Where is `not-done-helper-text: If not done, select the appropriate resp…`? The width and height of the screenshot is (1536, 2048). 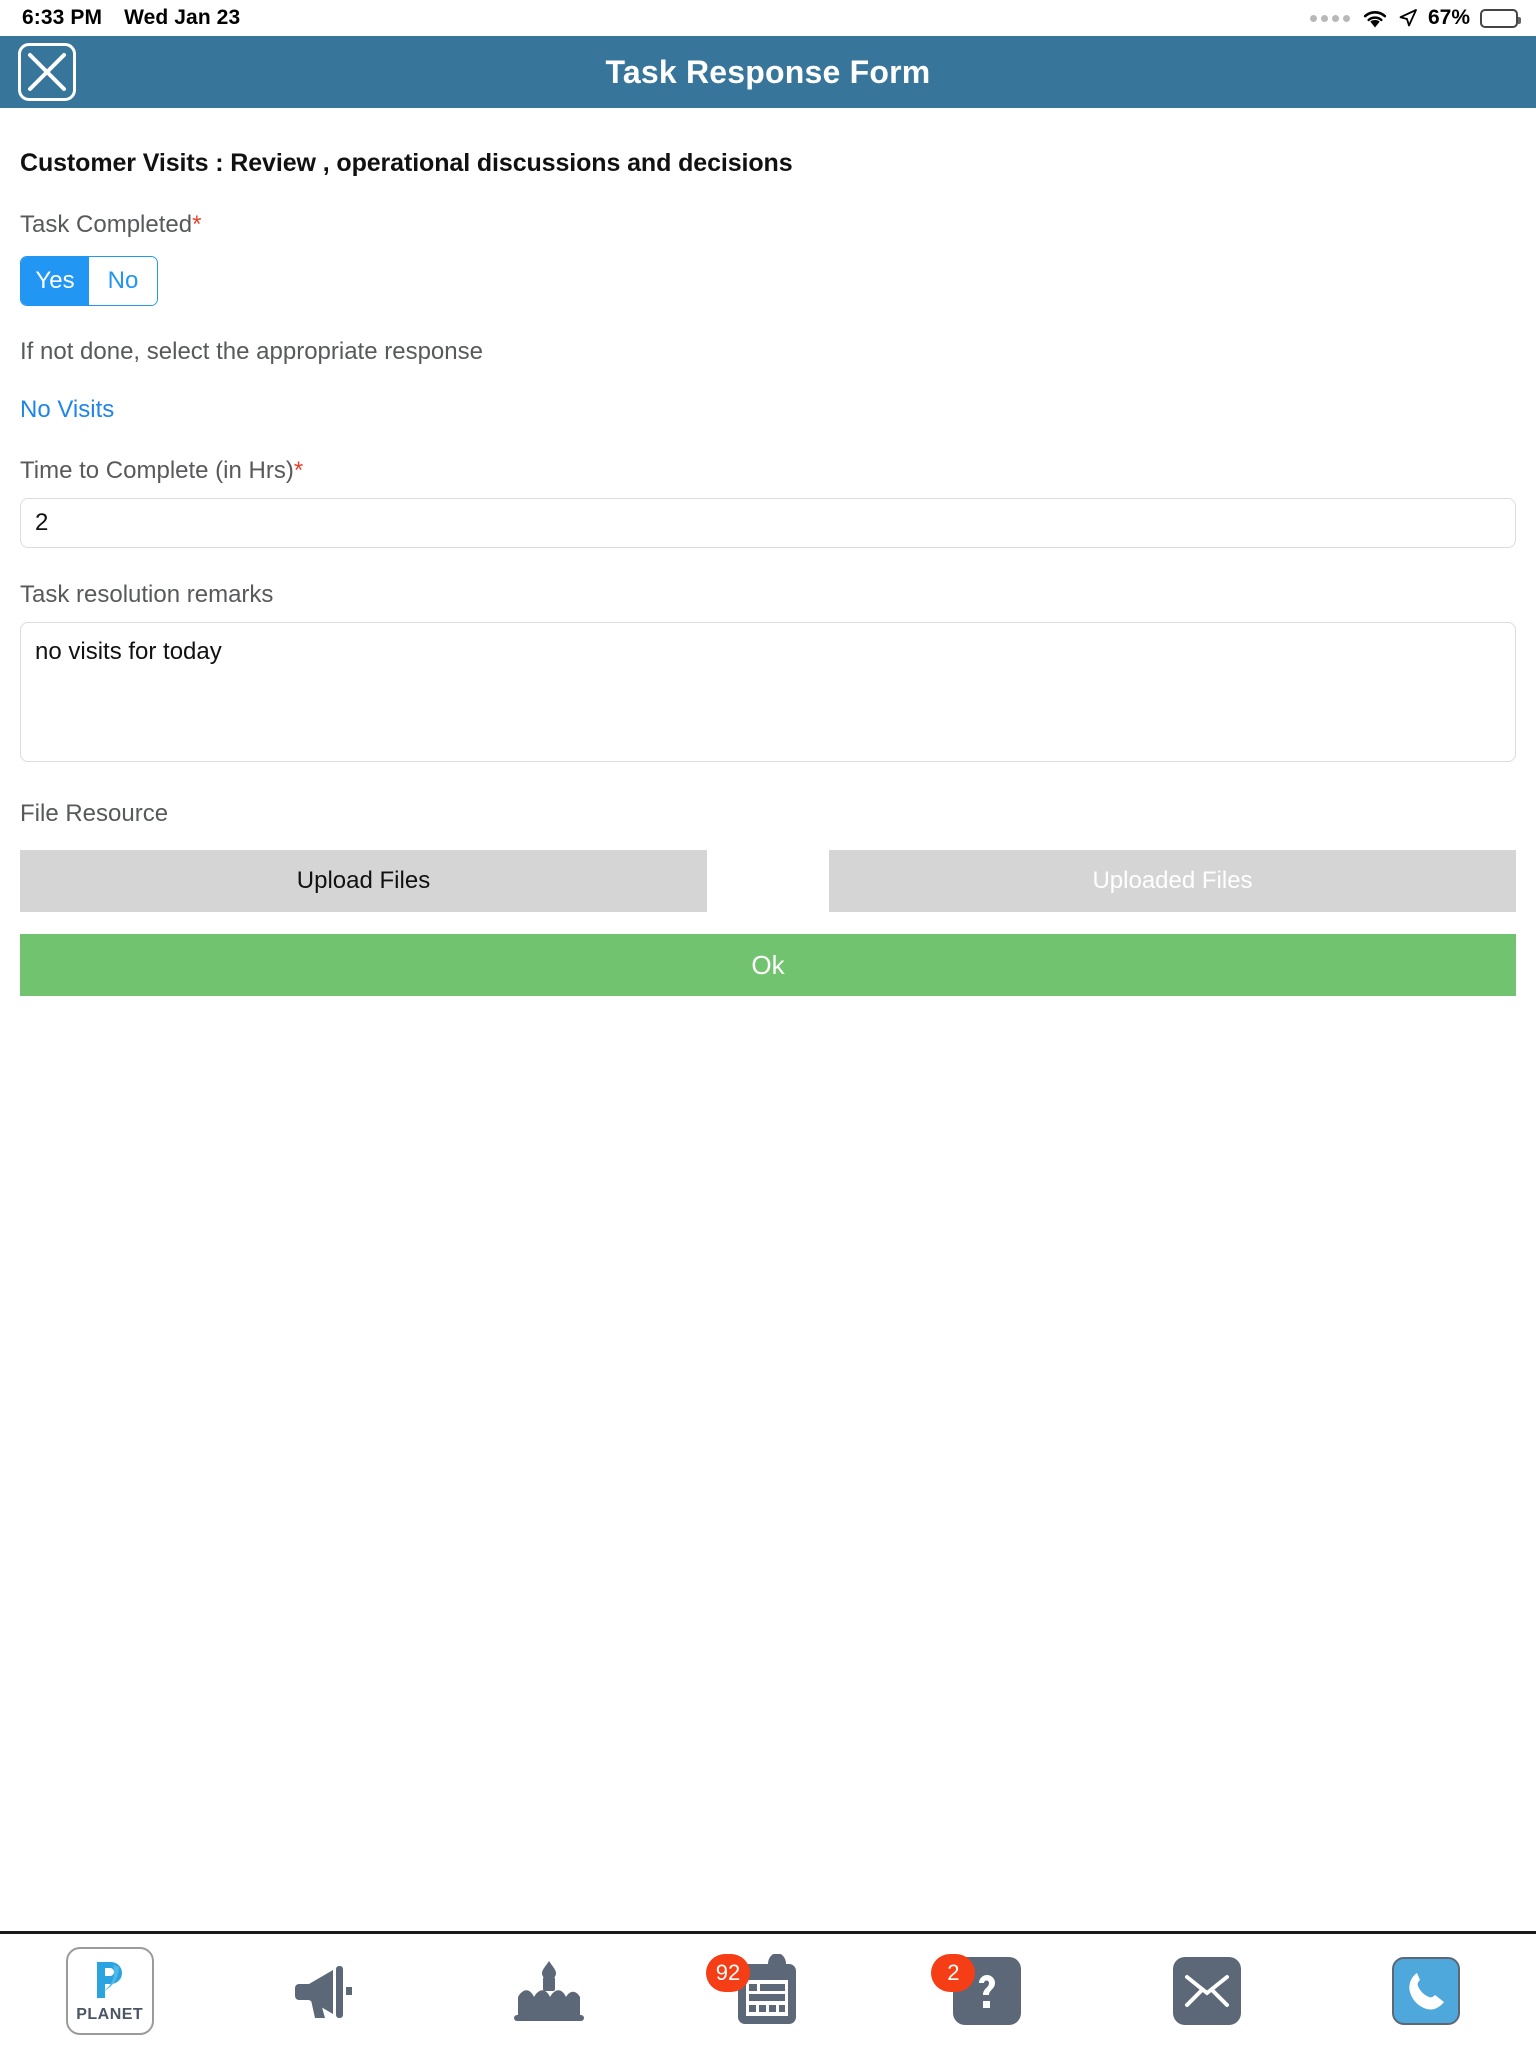
not-done-helper-text: If not done, select the appropriate resp… is located at coordinates (251, 351).